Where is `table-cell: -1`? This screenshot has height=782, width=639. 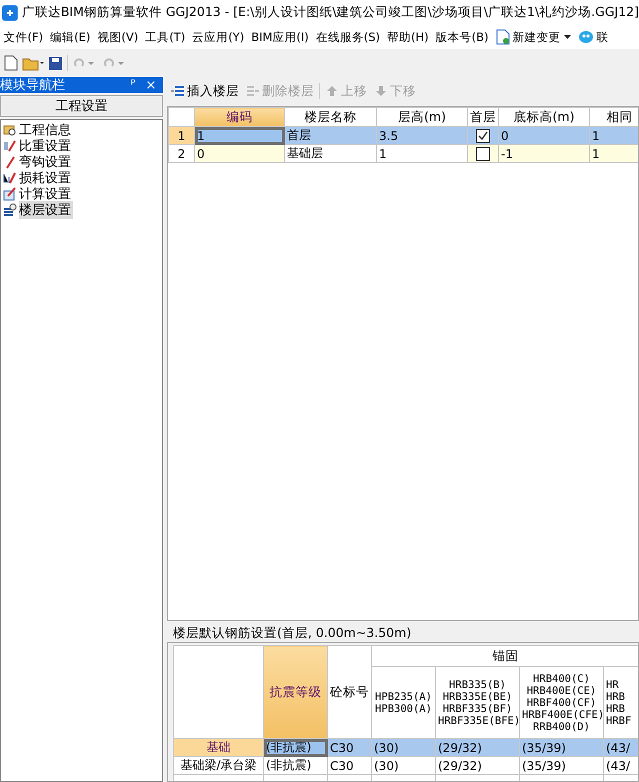
table-cell: -1 is located at coordinates (544, 153).